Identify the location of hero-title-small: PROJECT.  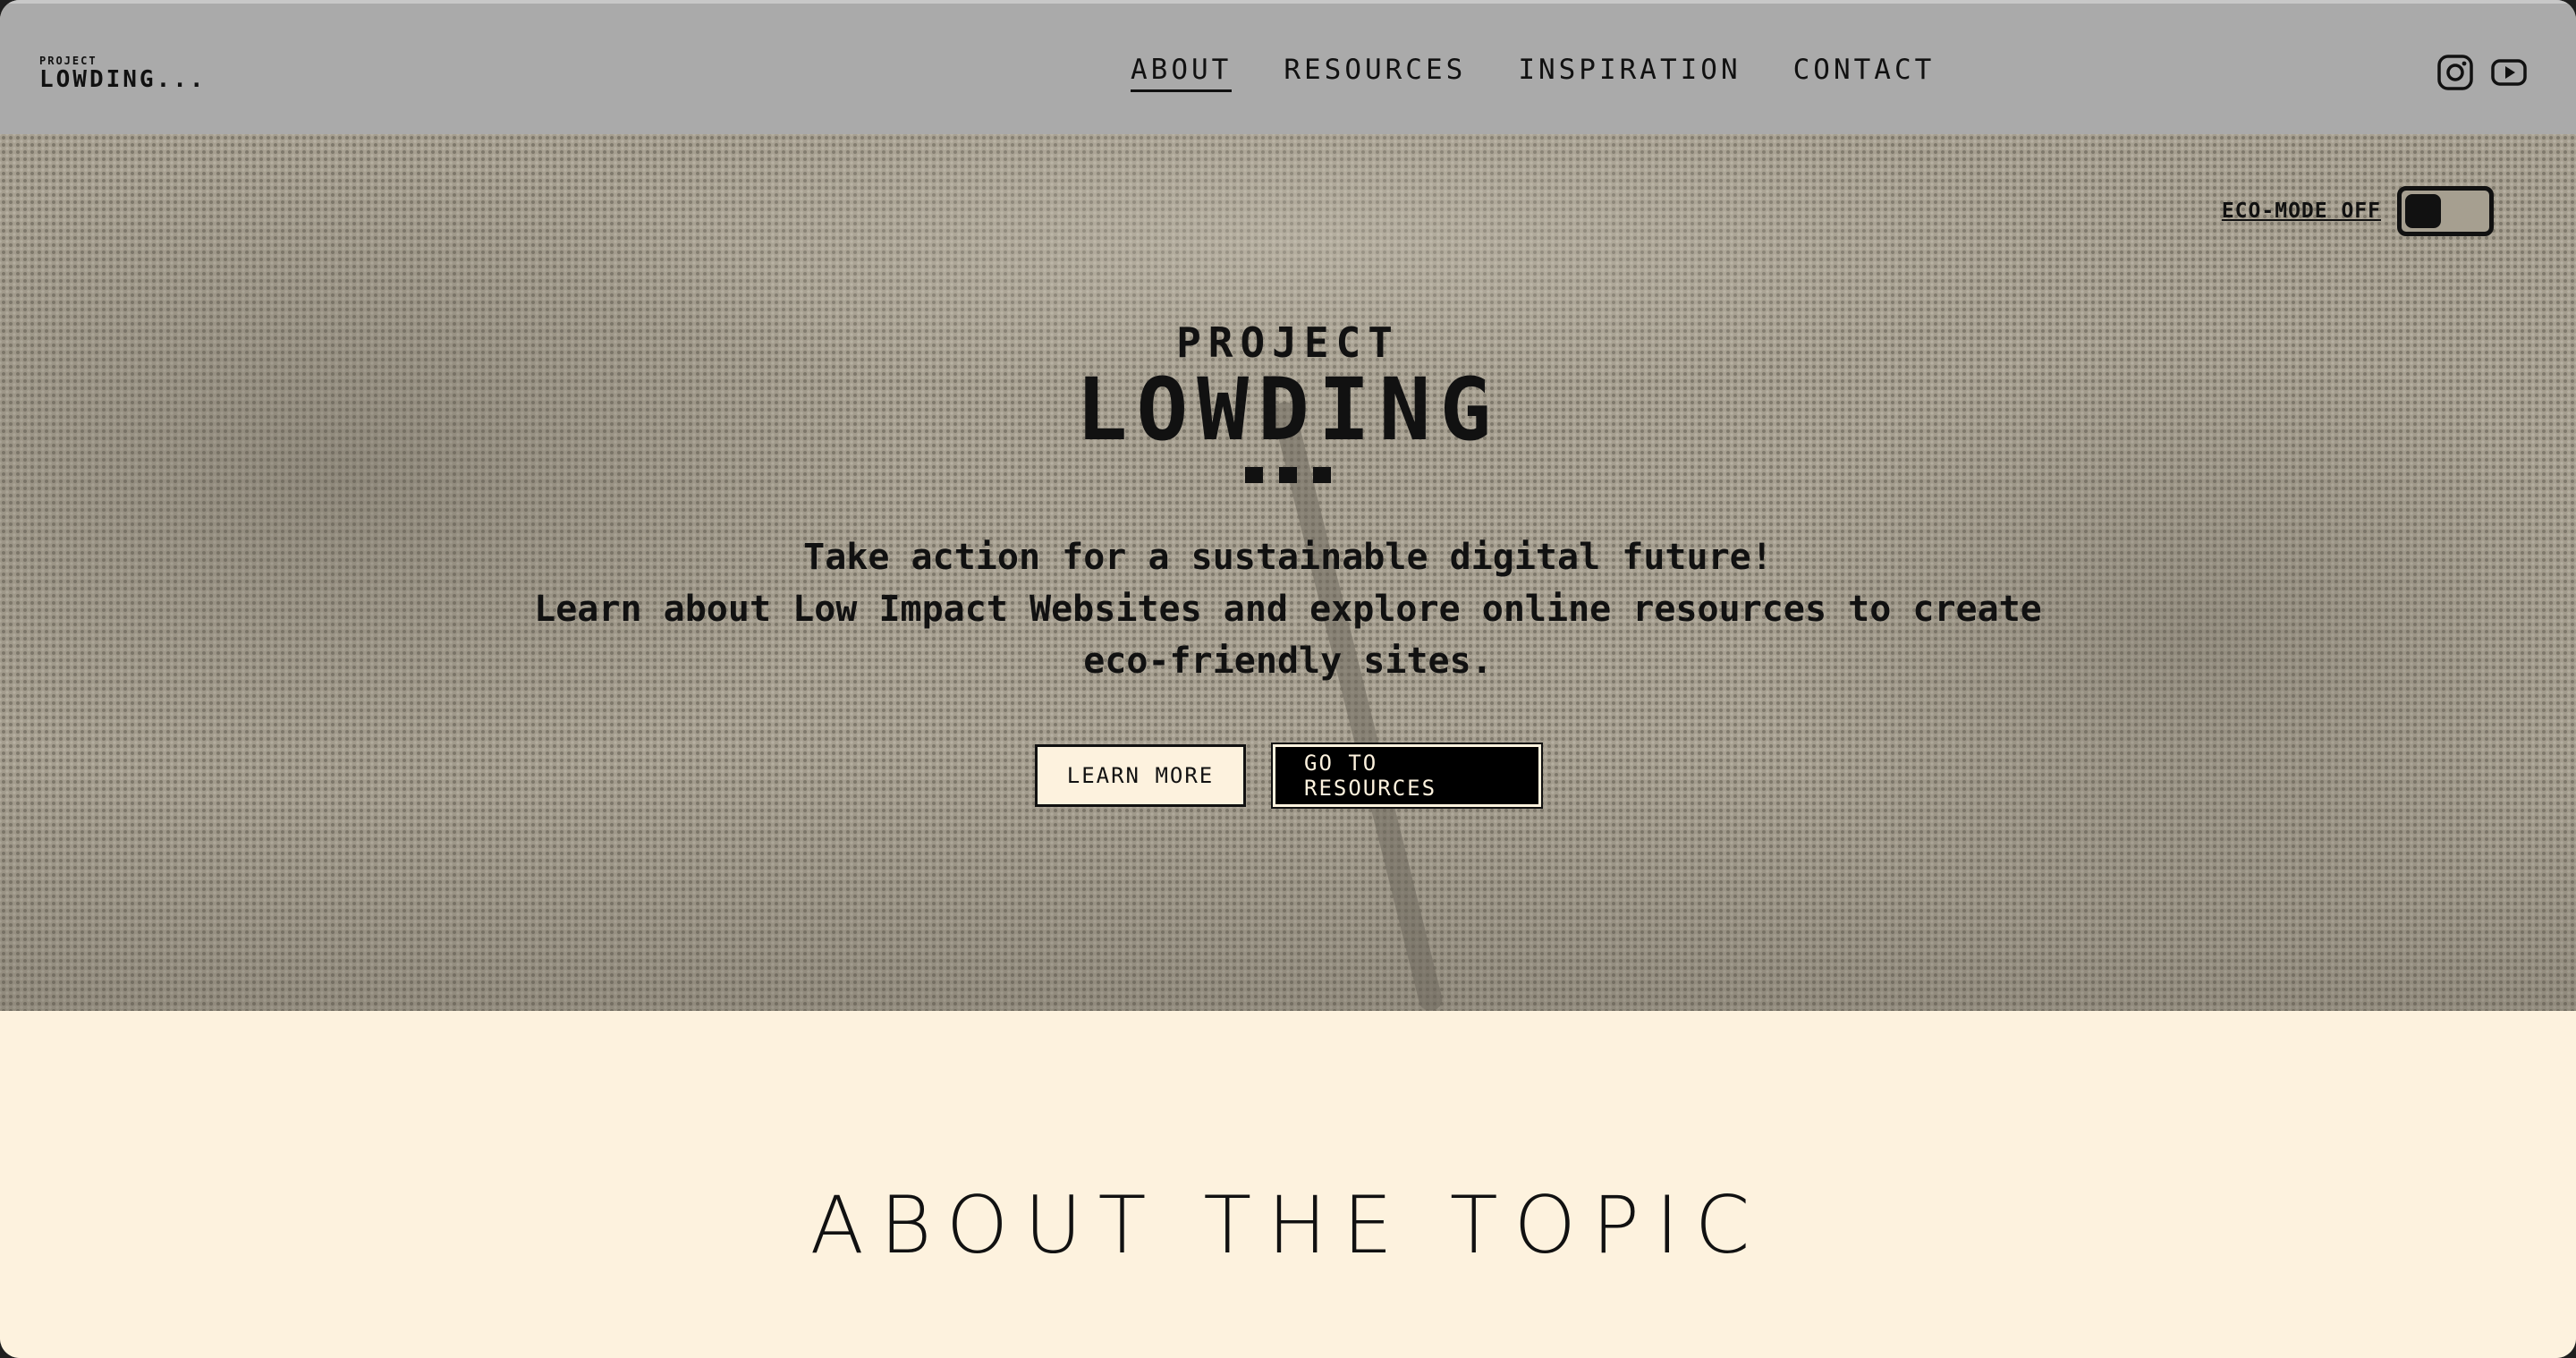
(1288, 342).